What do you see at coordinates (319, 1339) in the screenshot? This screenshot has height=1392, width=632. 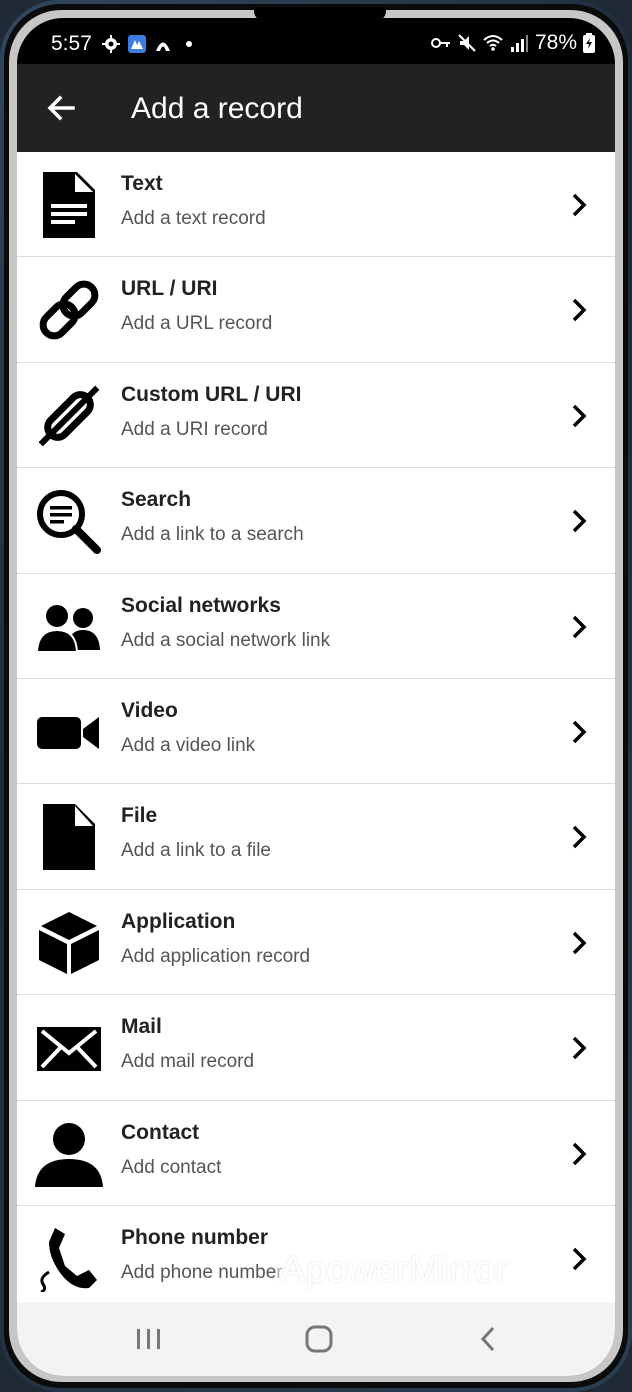 I see `home-icon` at bounding box center [319, 1339].